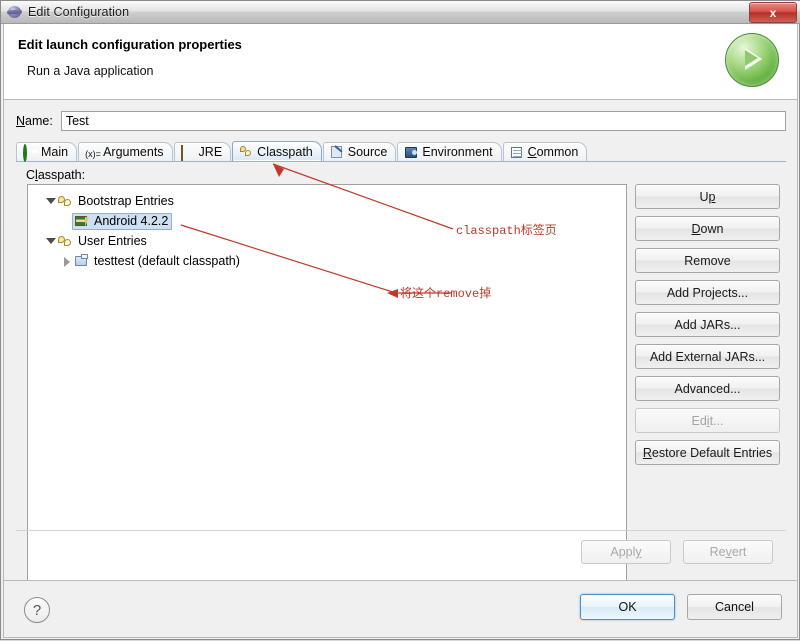 Image resolution: width=800 pixels, height=641 pixels. What do you see at coordinates (734, 607) in the screenshot?
I see `cancel-button: Cancel` at bounding box center [734, 607].